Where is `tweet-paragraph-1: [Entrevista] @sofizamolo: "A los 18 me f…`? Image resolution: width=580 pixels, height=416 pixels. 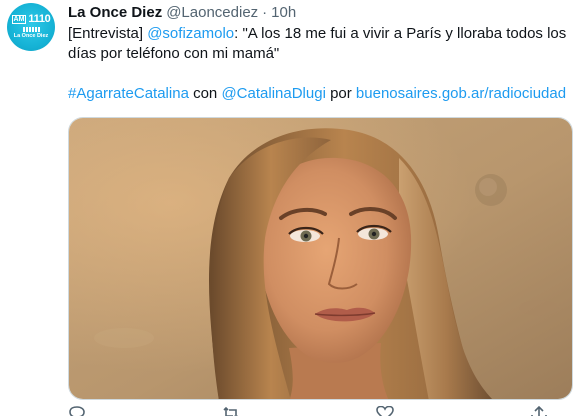
tweet-paragraph-1: [Entrevista] @sofizamolo: "A los 18 me f… is located at coordinates (318, 44).